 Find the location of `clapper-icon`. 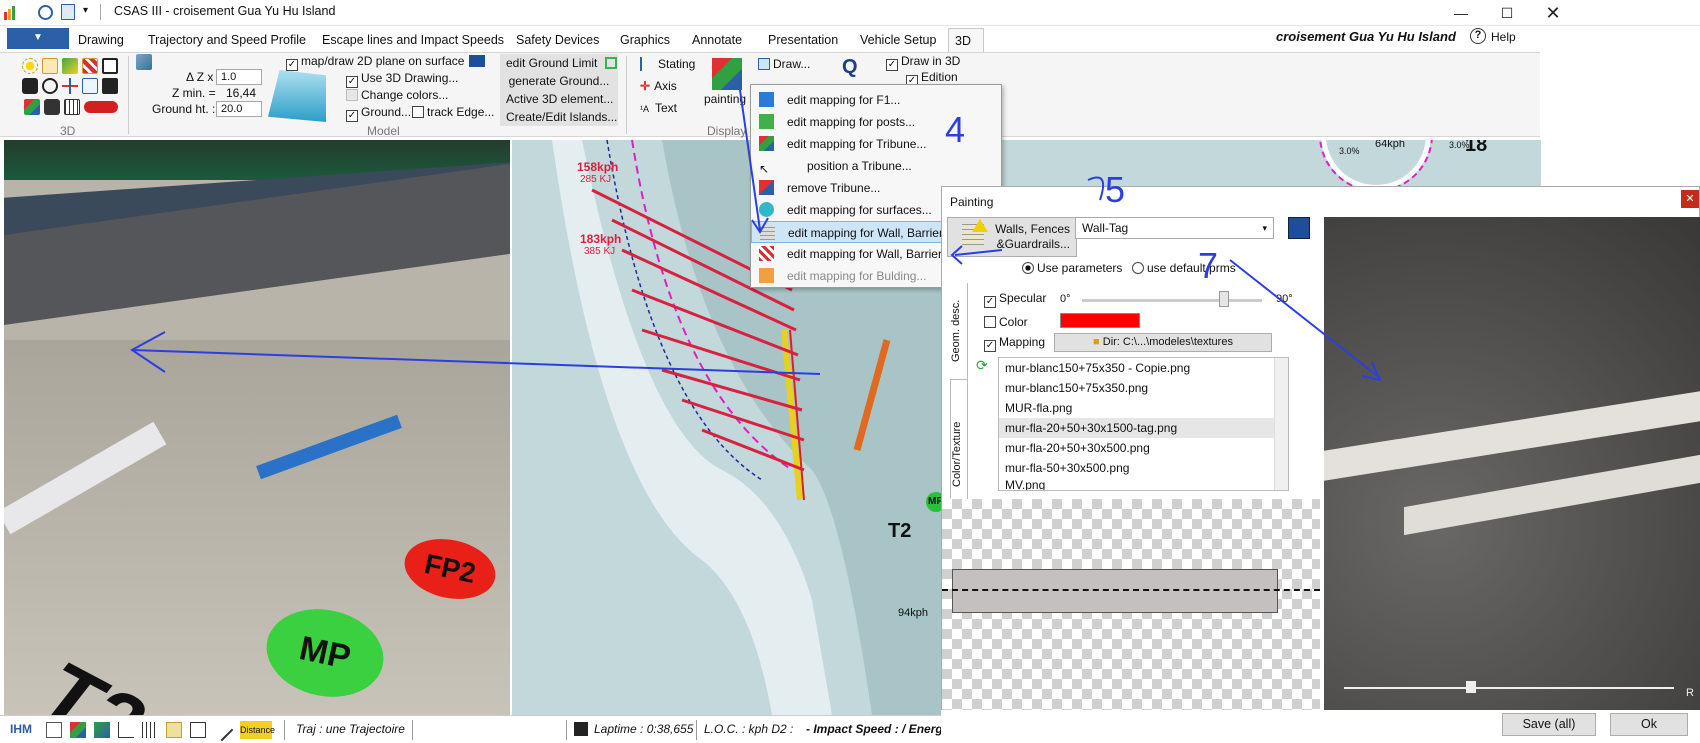

clapper-icon is located at coordinates (581, 729).